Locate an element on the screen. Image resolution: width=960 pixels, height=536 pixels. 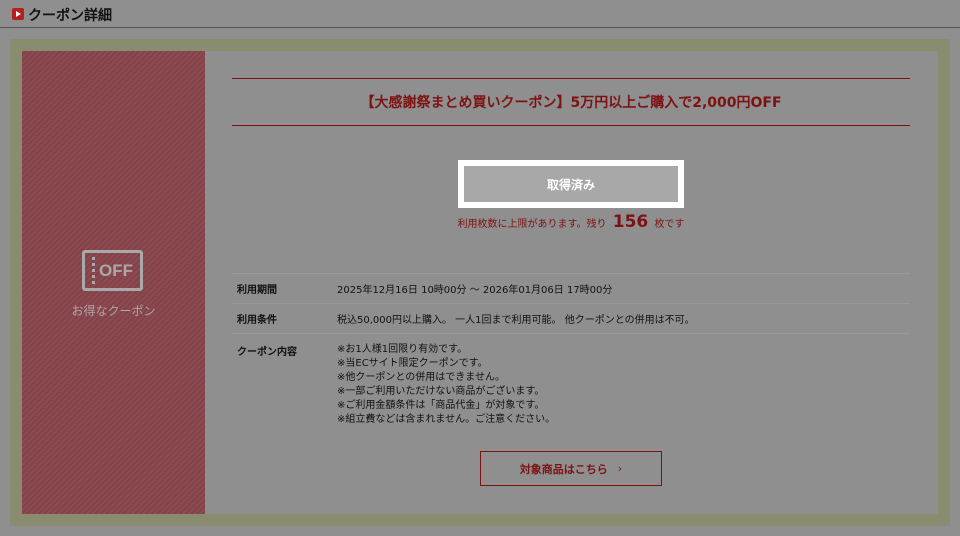
page-header: クーポン詳細 is located at coordinates (480, 14).